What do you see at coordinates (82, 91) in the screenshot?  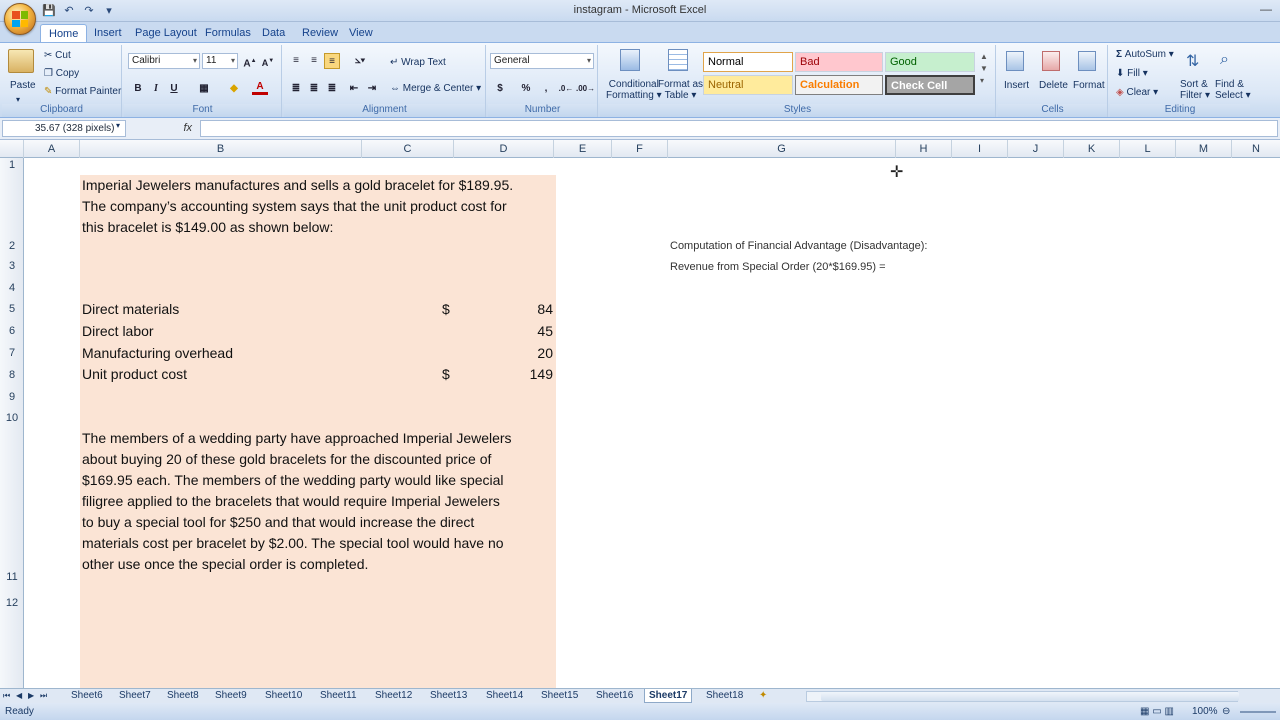 I see `format-painter-button: ✎ Format Painter` at bounding box center [82, 91].